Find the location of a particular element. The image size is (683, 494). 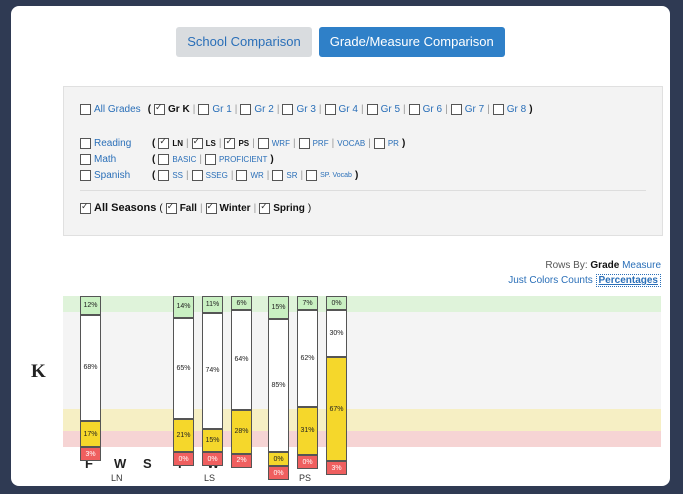

measure-ls-checkbox is located at coordinates (197, 142).